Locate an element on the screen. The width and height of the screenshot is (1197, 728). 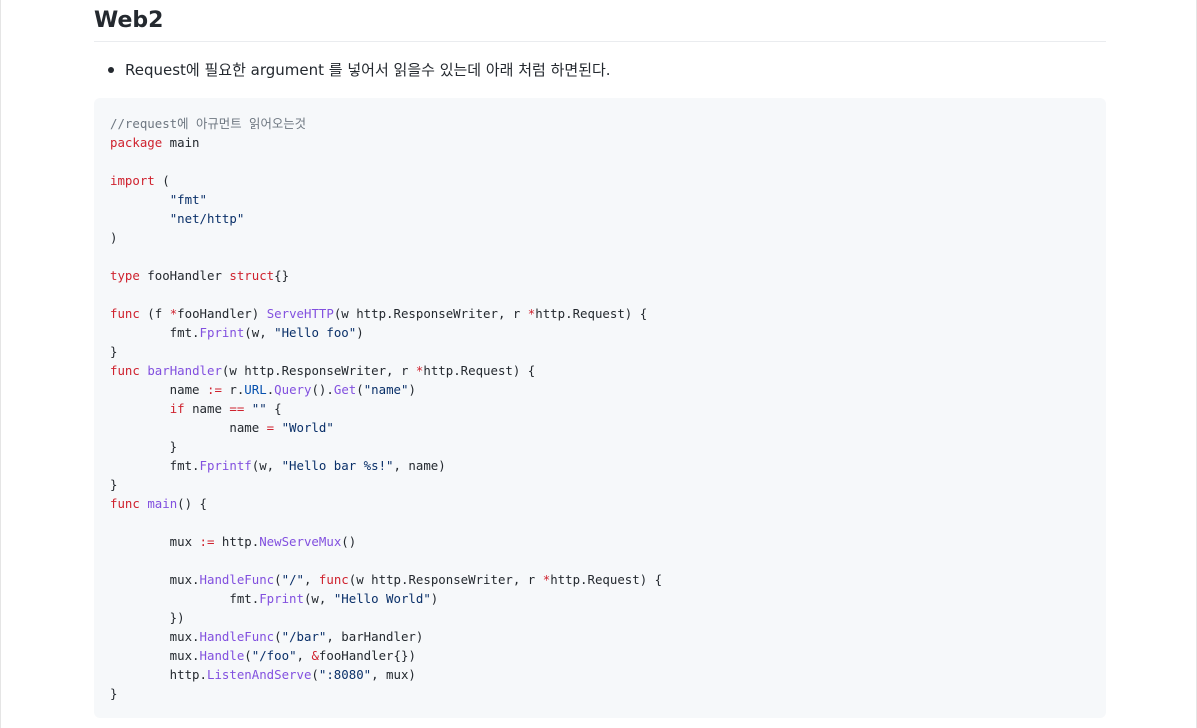
code-line: }) is located at coordinates (600, 617).